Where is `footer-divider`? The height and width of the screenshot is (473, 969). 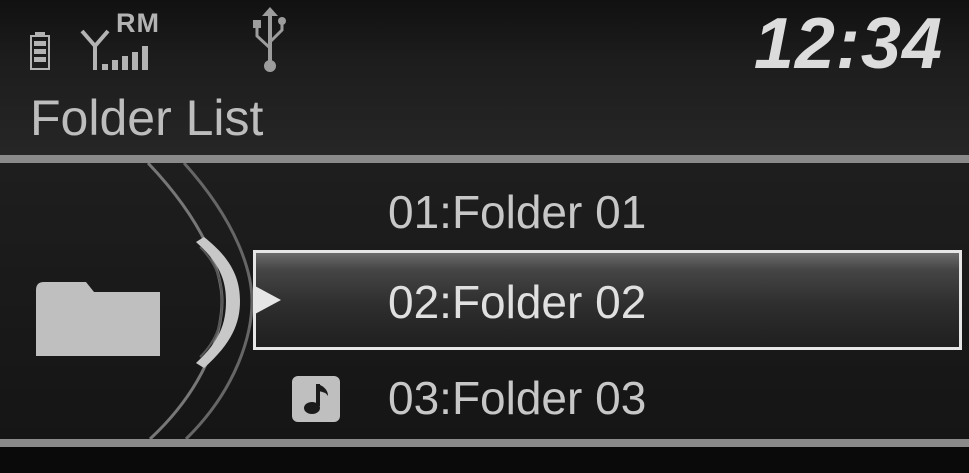 footer-divider is located at coordinates (484, 443).